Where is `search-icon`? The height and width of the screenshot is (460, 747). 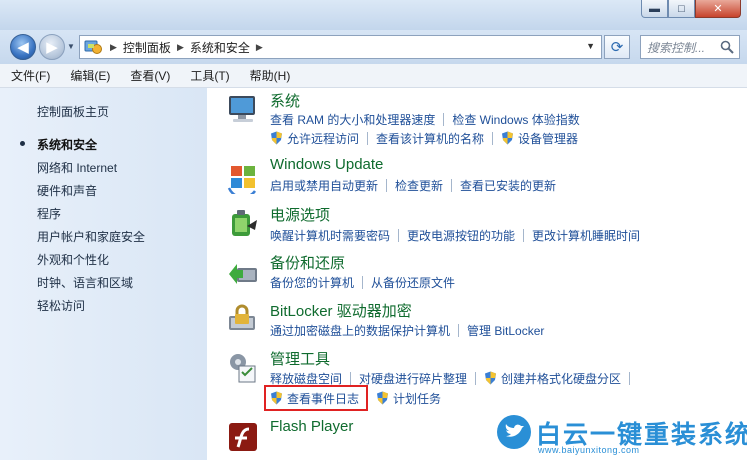
search-icon is located at coordinates (727, 47).